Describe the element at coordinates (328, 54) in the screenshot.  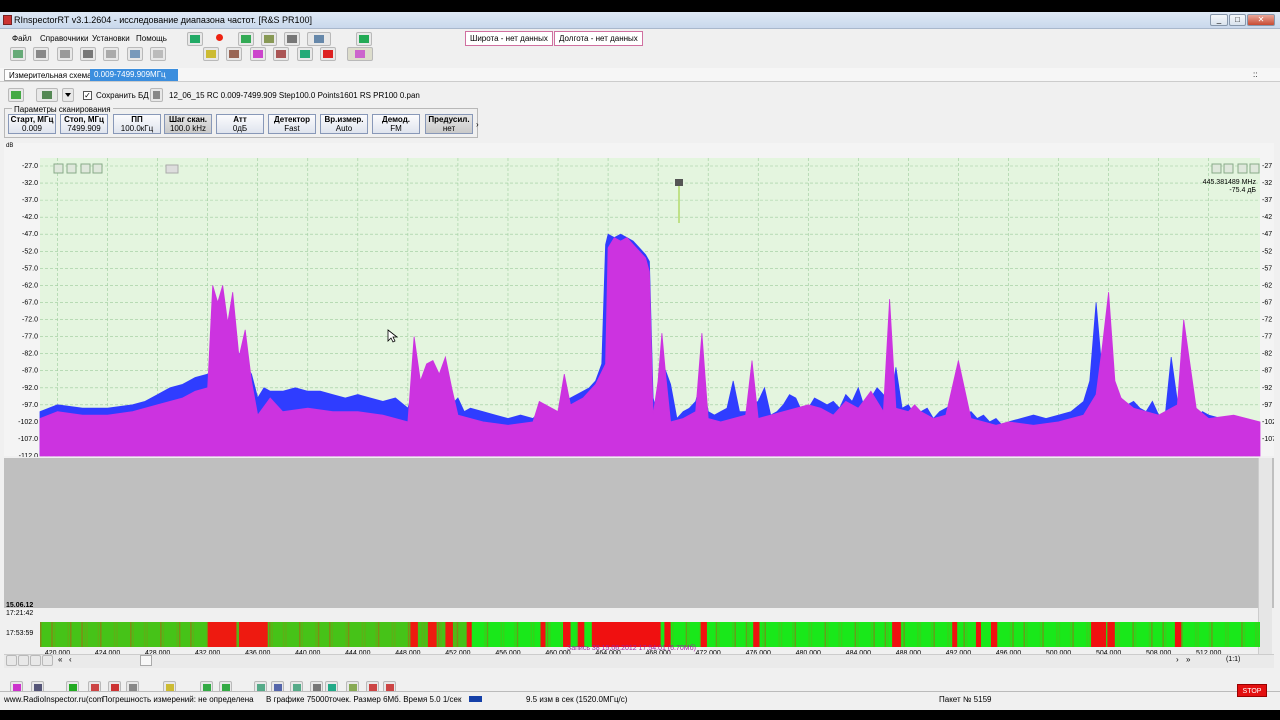
I see `tool-delete-button` at that location.